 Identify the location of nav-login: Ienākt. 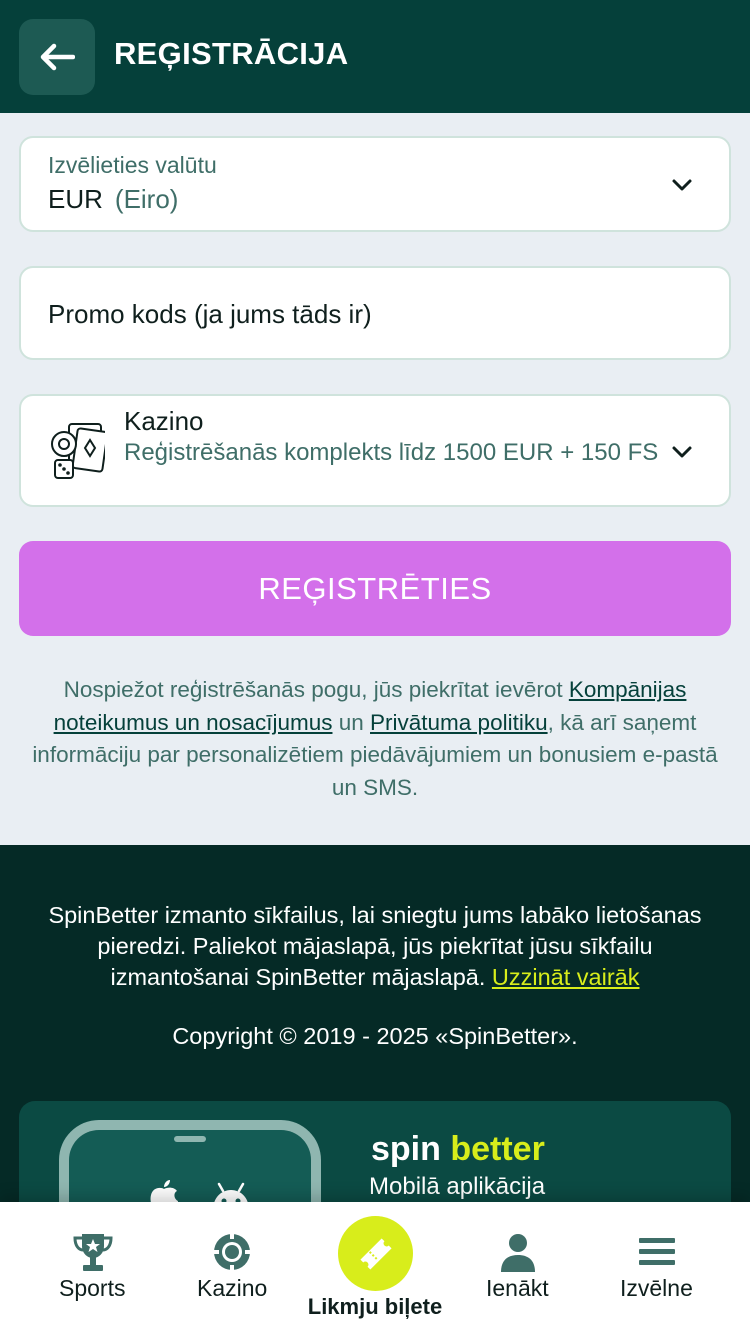
(518, 1268).